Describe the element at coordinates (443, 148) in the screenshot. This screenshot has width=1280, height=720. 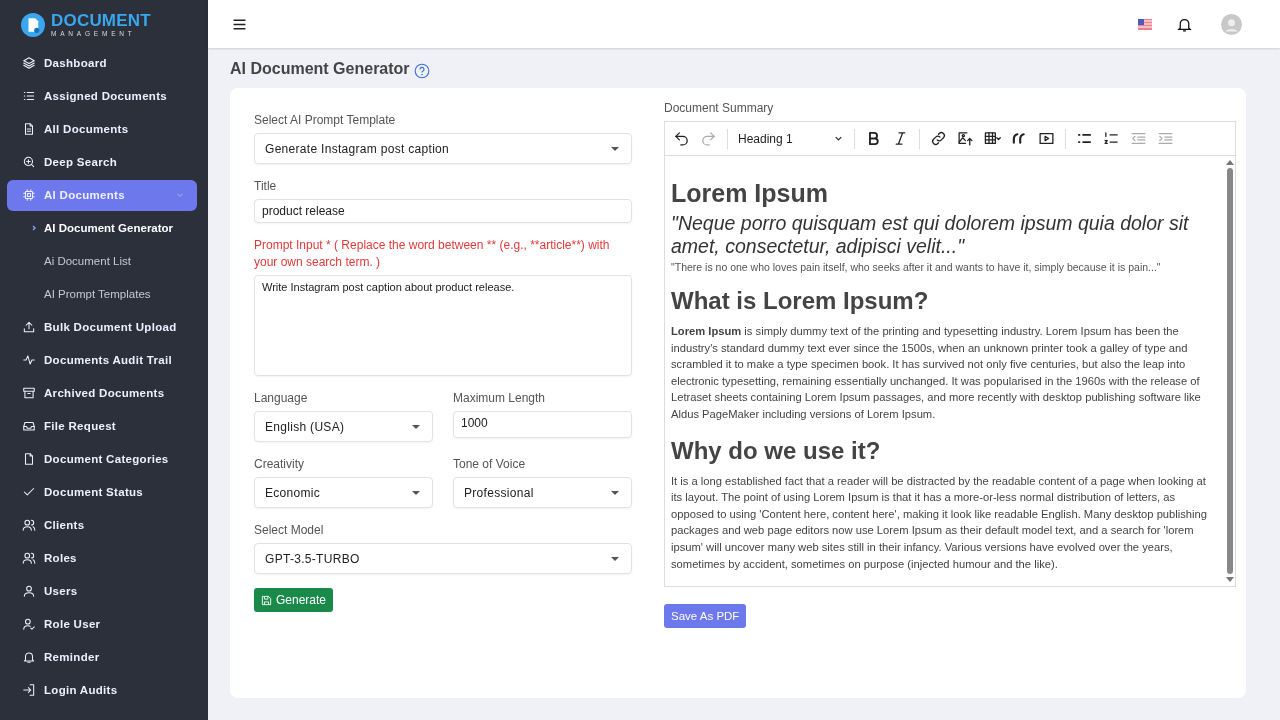
I see `template-select: Generate Instagram post caption` at that location.